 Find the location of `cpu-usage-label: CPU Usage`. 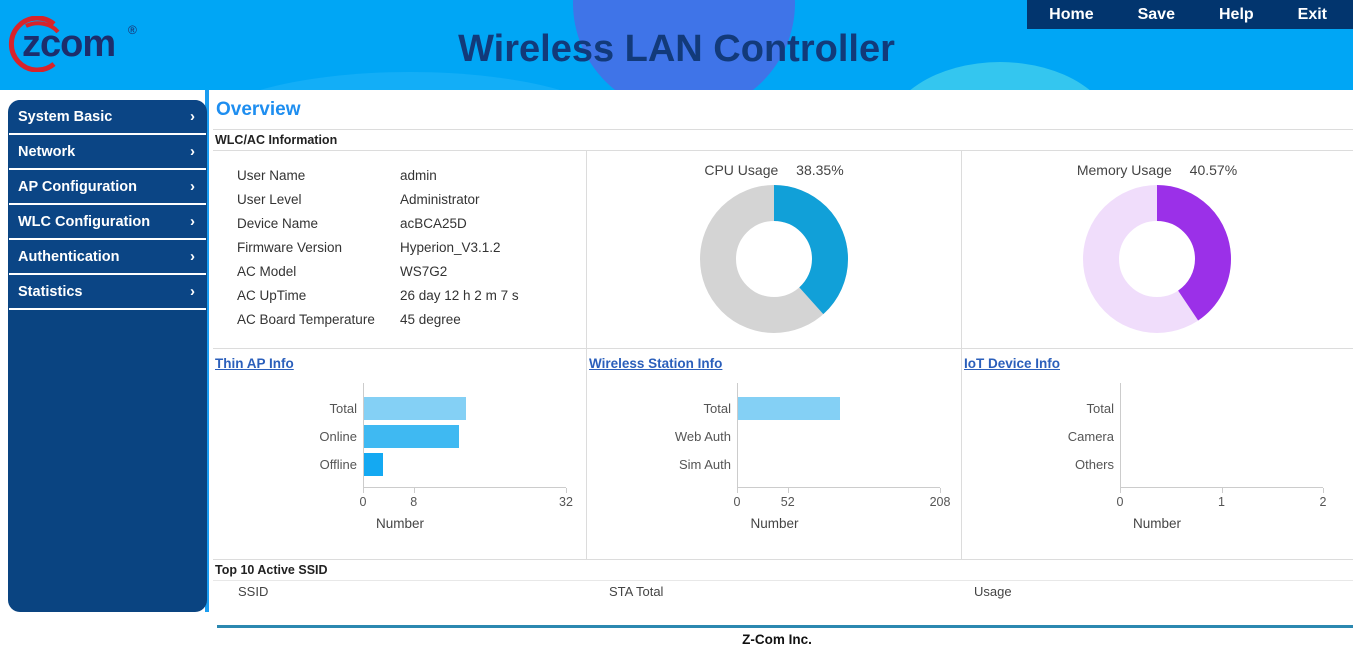

cpu-usage-label: CPU Usage is located at coordinates (741, 170).